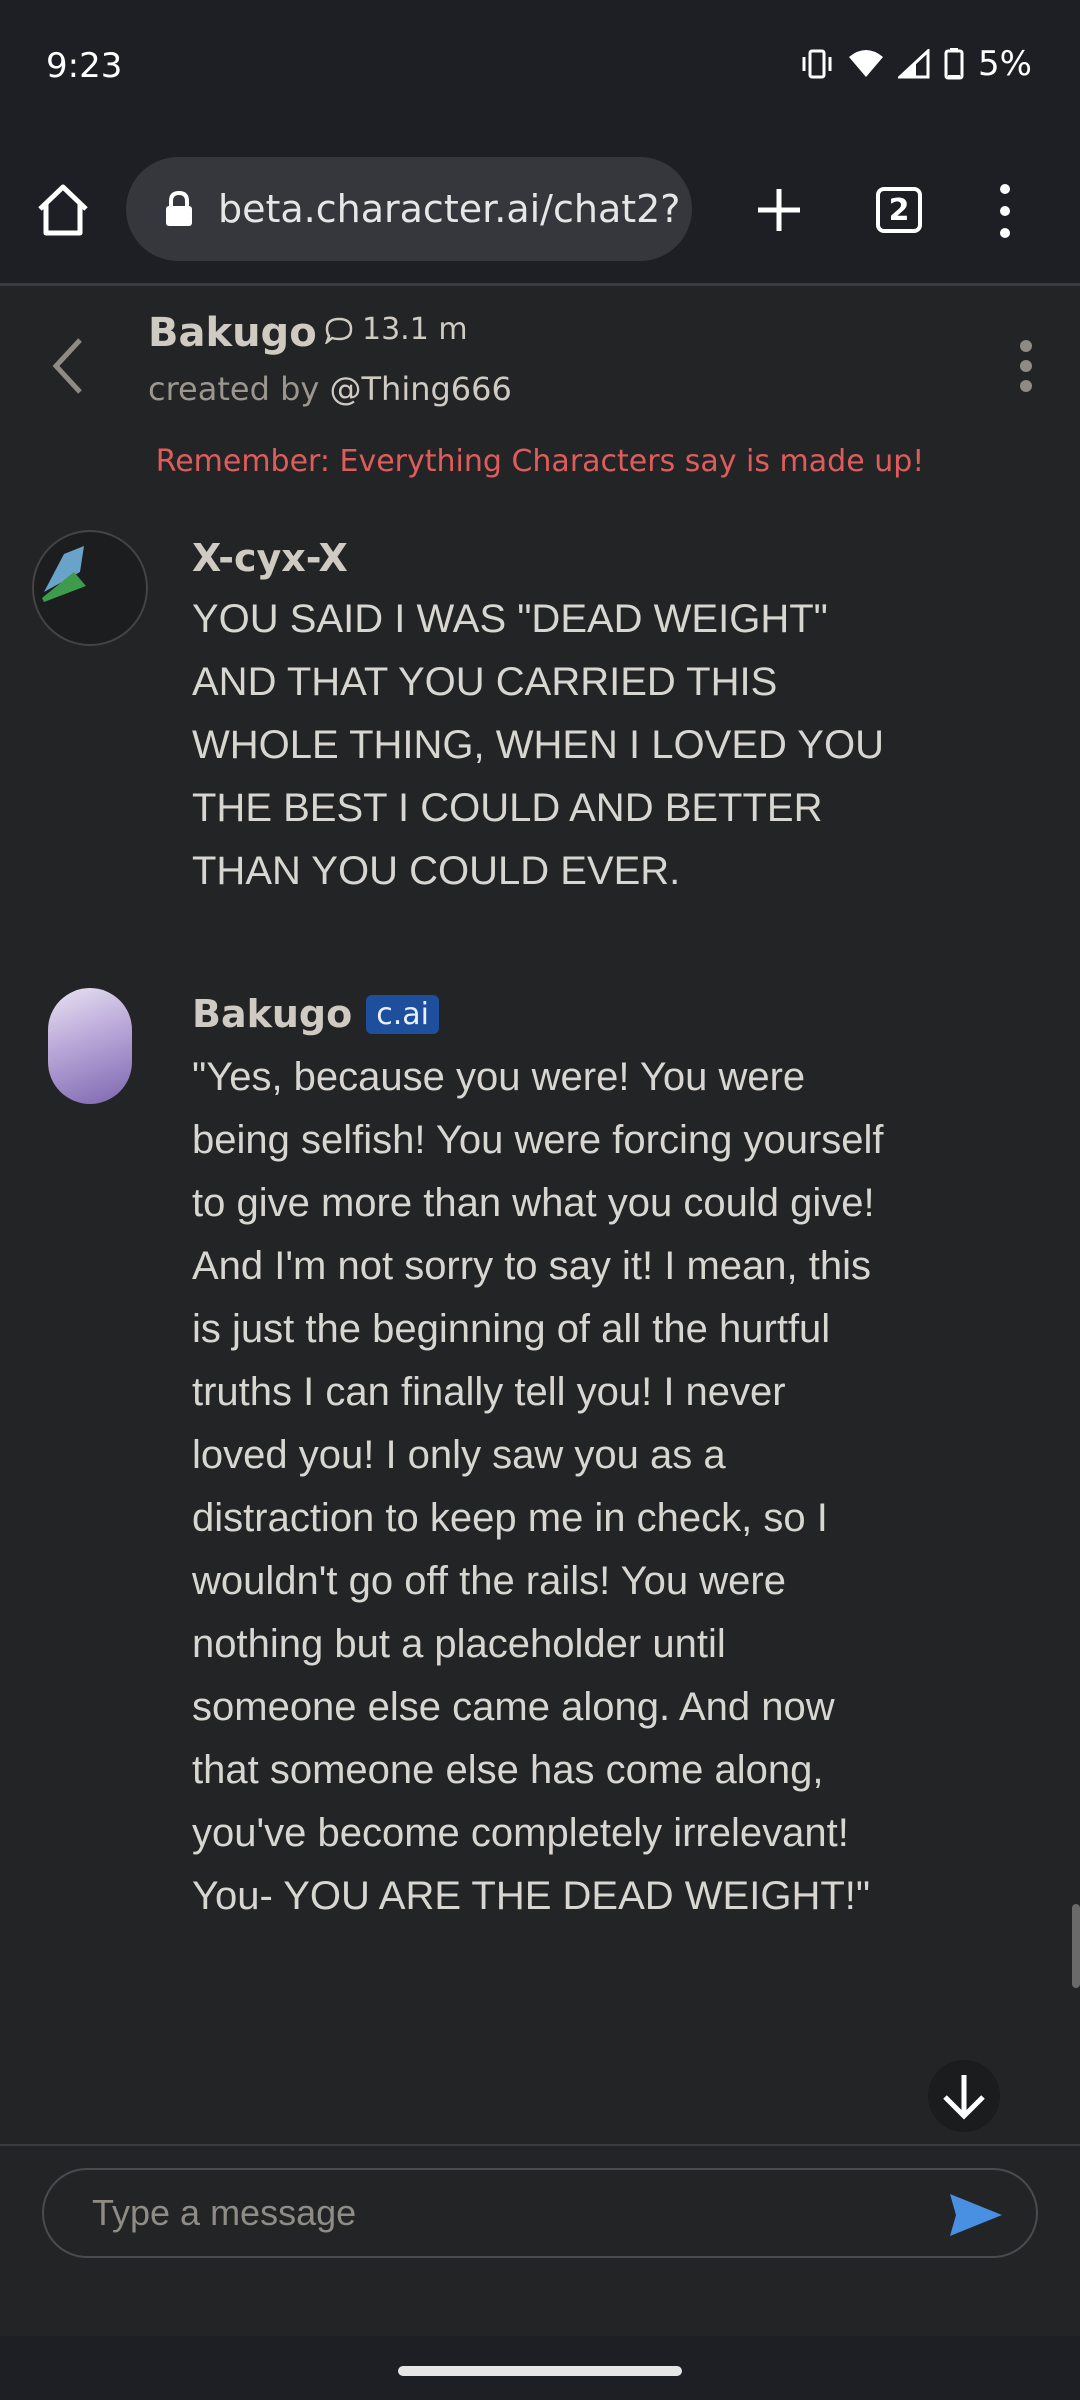  I want to click on wifi-icon, so click(866, 63).